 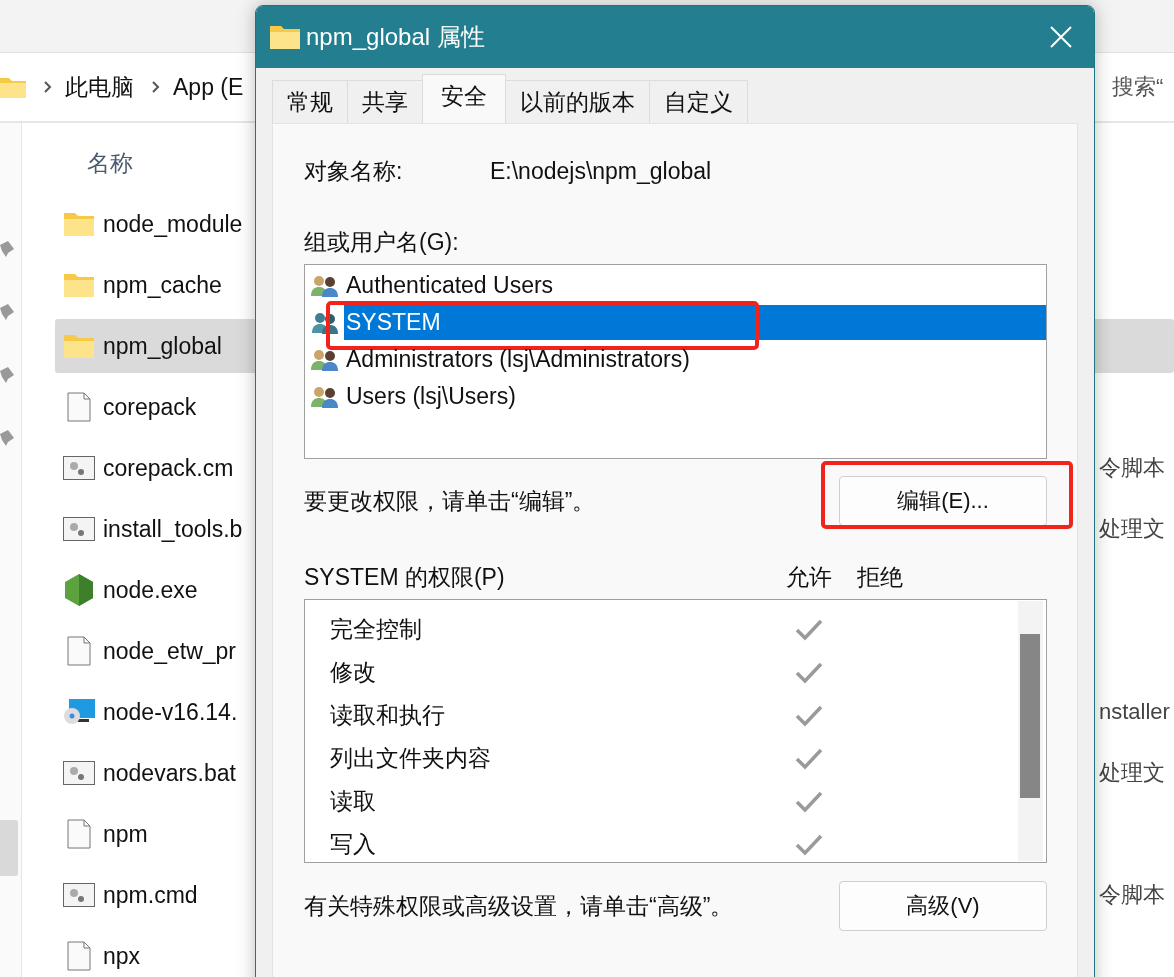 I want to click on permission-name: 读取和执行, so click(x=387, y=715).